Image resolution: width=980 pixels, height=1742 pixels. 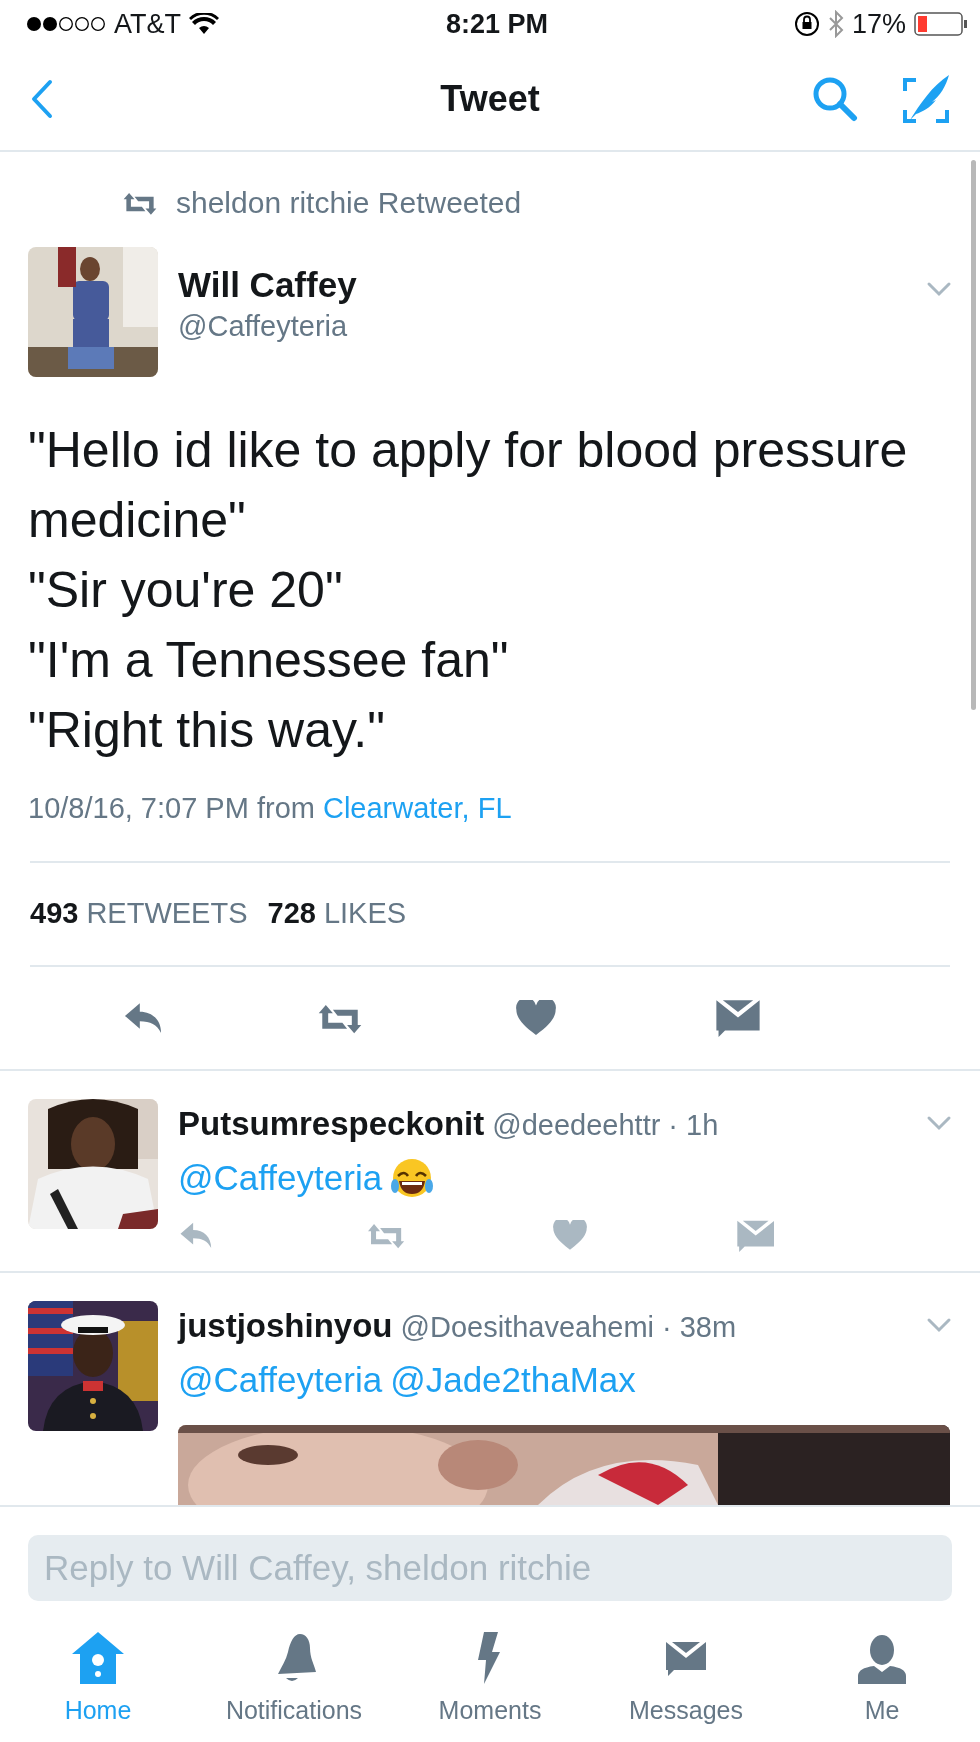 What do you see at coordinates (66, 24) in the screenshot?
I see `signal-icon` at bounding box center [66, 24].